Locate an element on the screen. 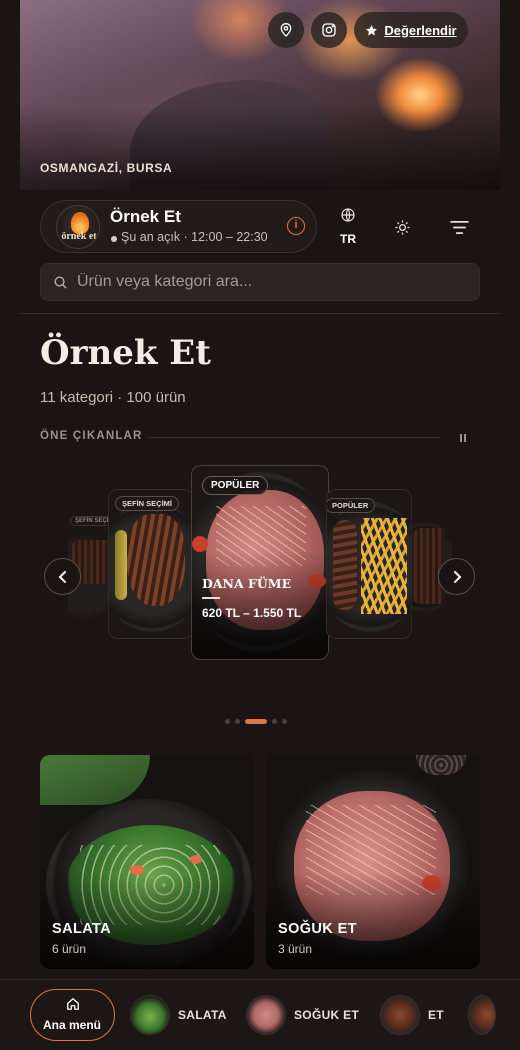  soguk-et-thumbnail is located at coordinates (266, 1015).